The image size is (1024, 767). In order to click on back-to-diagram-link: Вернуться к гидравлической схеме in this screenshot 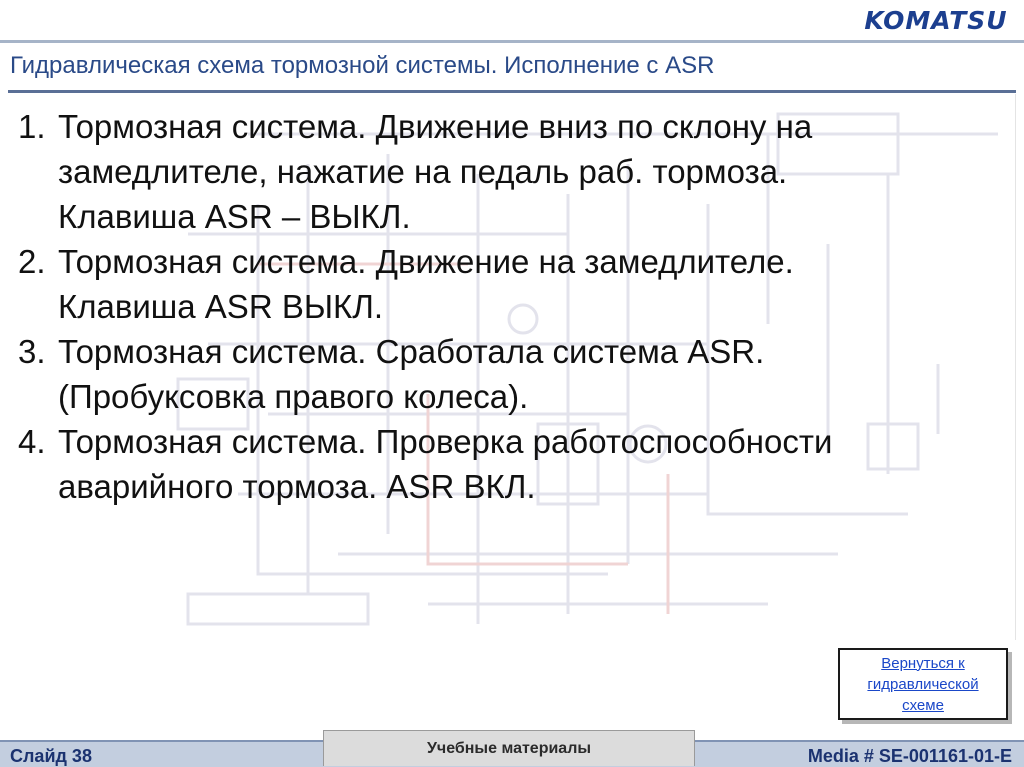, I will do `click(922, 684)`.